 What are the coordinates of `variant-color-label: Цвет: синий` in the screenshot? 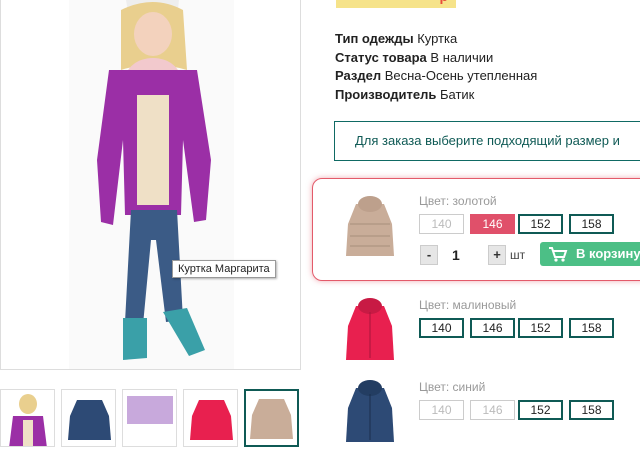 It's located at (452, 387).